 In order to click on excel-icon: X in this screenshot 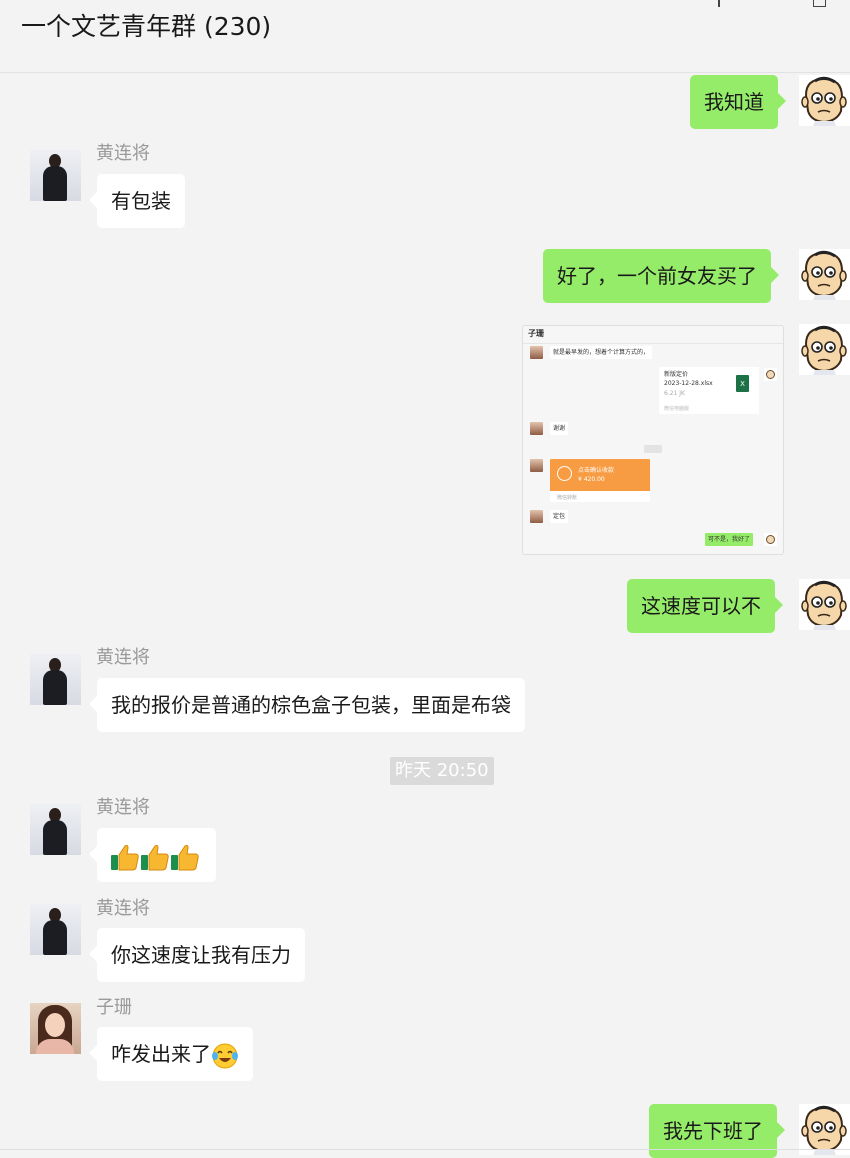, I will do `click(742, 383)`.